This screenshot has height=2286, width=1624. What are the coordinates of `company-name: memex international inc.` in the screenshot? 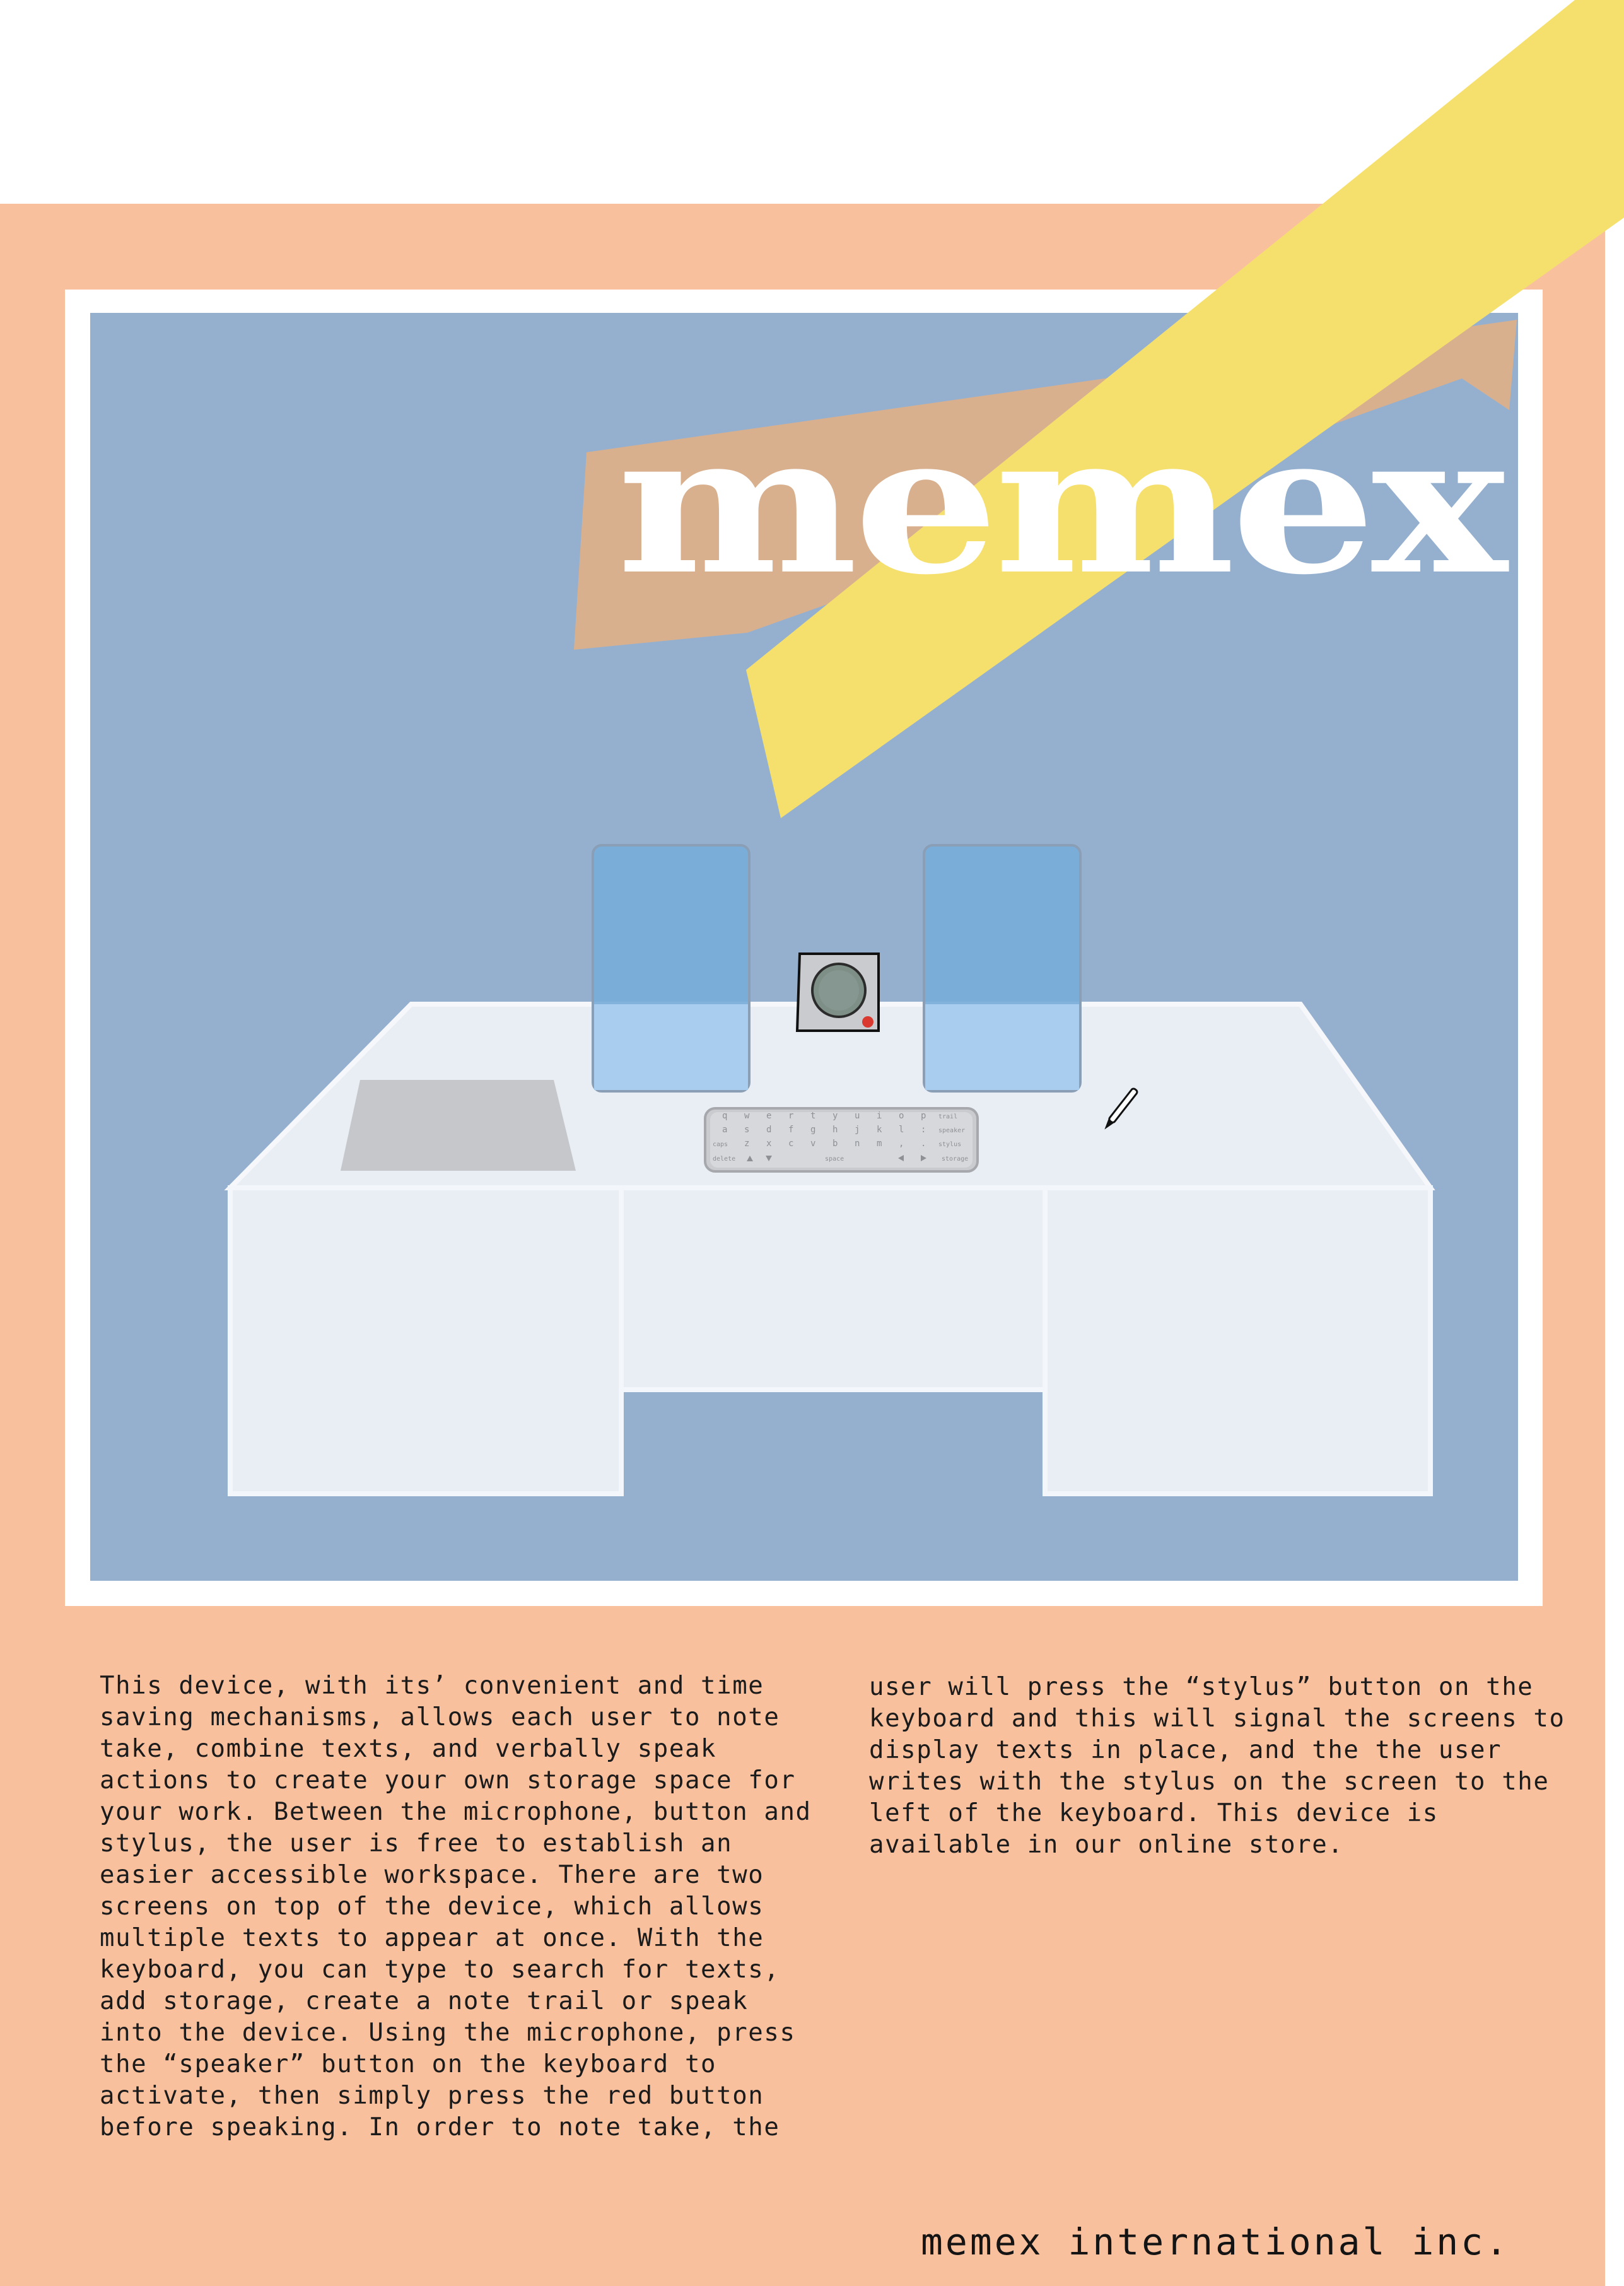 It's located at (1216, 2241).